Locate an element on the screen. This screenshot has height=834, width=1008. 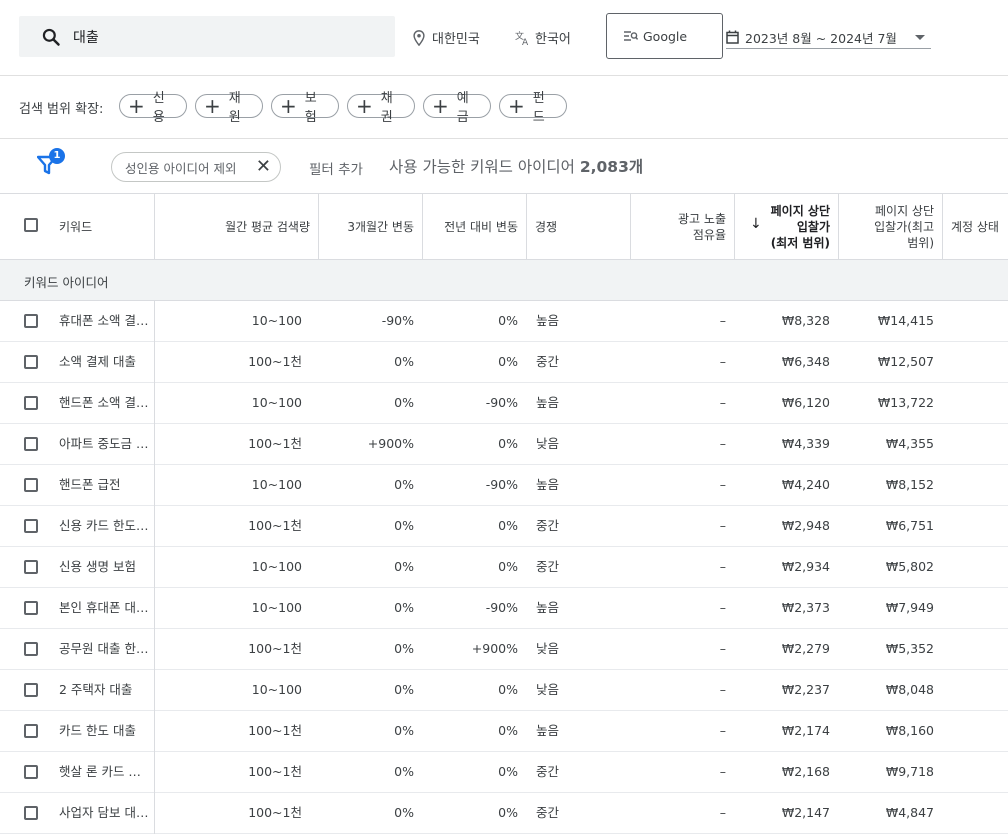
table-row: 아파트 중도금 … 100~1천 +900% 0% 낮음 – ₩4,339 ₩4,355 is located at coordinates (504, 444).